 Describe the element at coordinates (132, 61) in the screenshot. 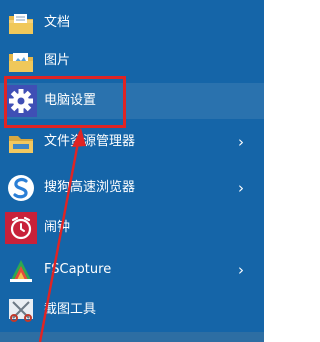

I see `menu-item-pictures: 图片` at that location.